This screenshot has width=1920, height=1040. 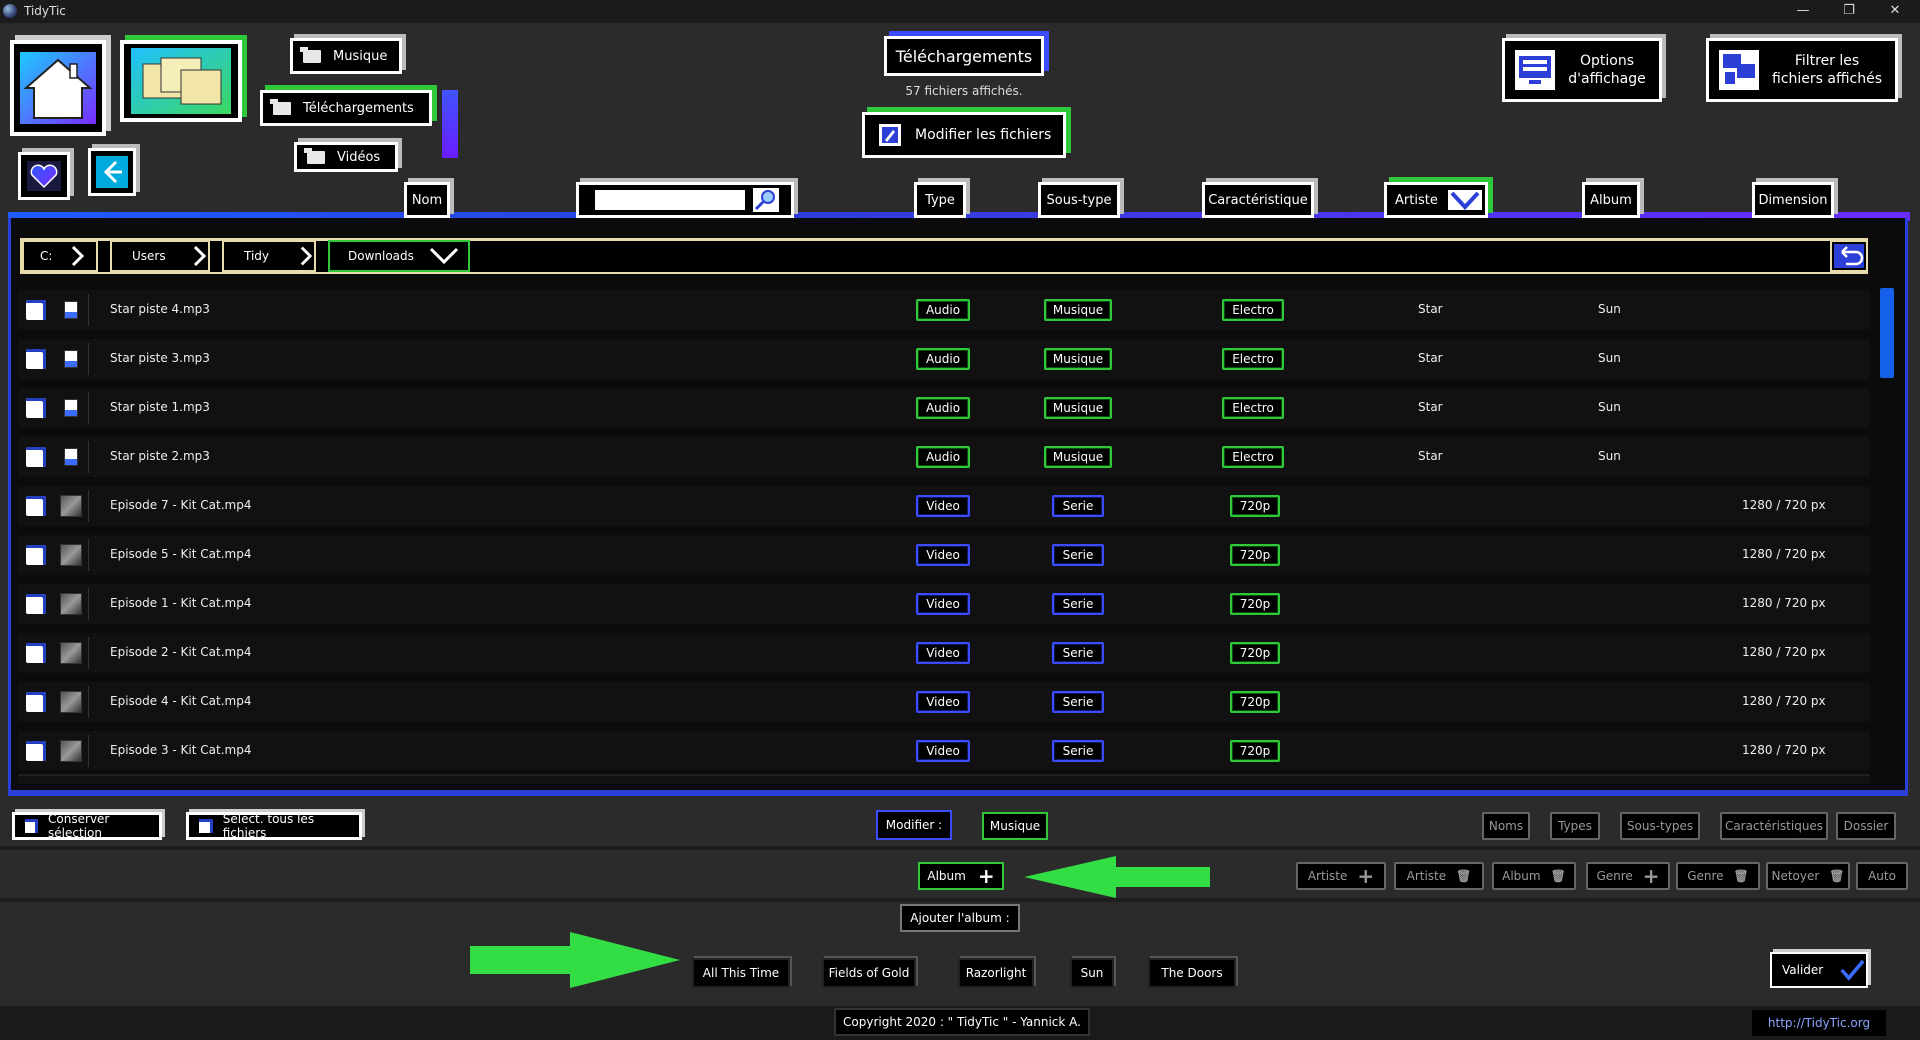 I want to click on album-chip: All This Time, so click(x=741, y=973).